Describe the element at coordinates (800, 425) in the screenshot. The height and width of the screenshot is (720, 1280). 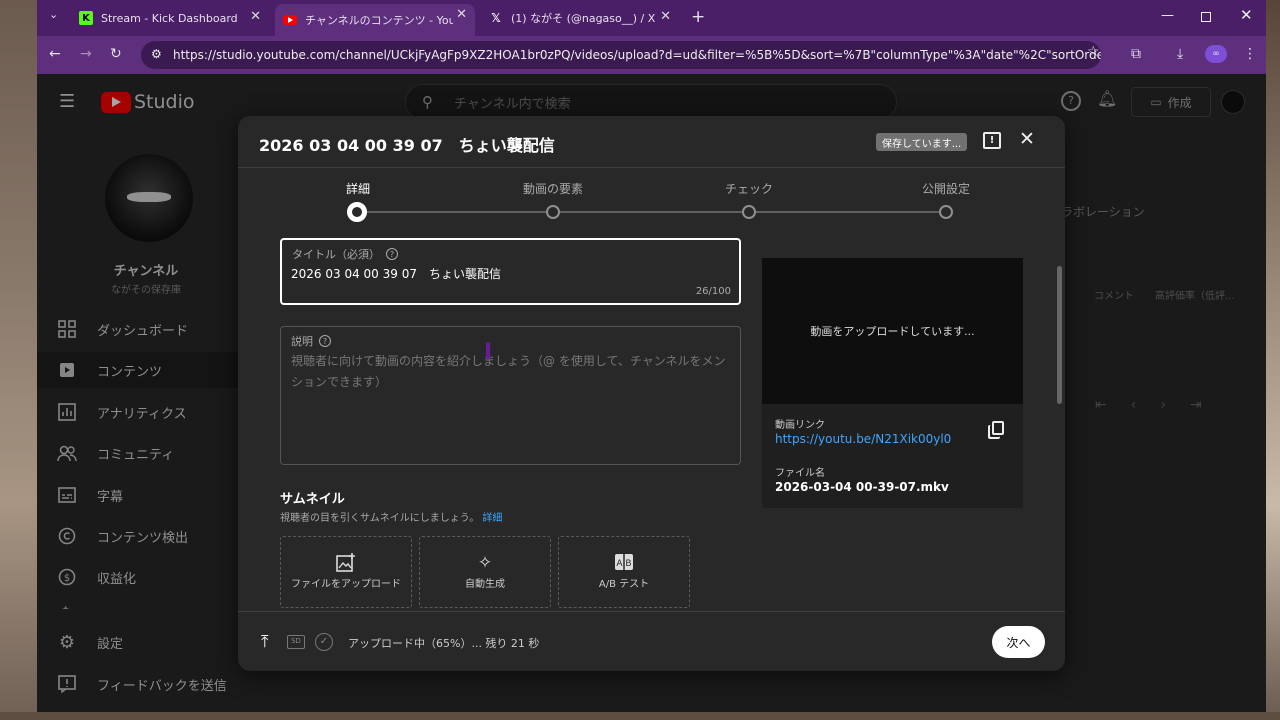
I see `video-link-label: 動画リンク` at that location.